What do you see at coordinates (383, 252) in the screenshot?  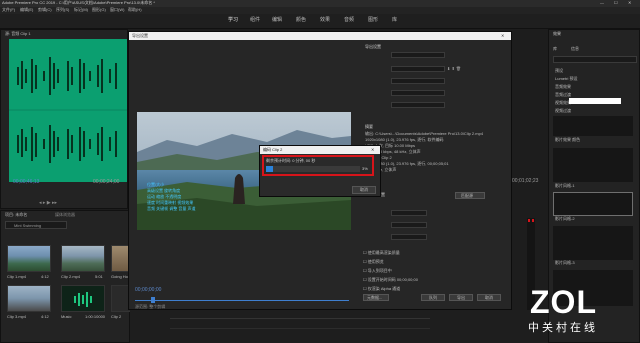 I see `checkbox-label: 使用最高渲染质量` at bounding box center [383, 252].